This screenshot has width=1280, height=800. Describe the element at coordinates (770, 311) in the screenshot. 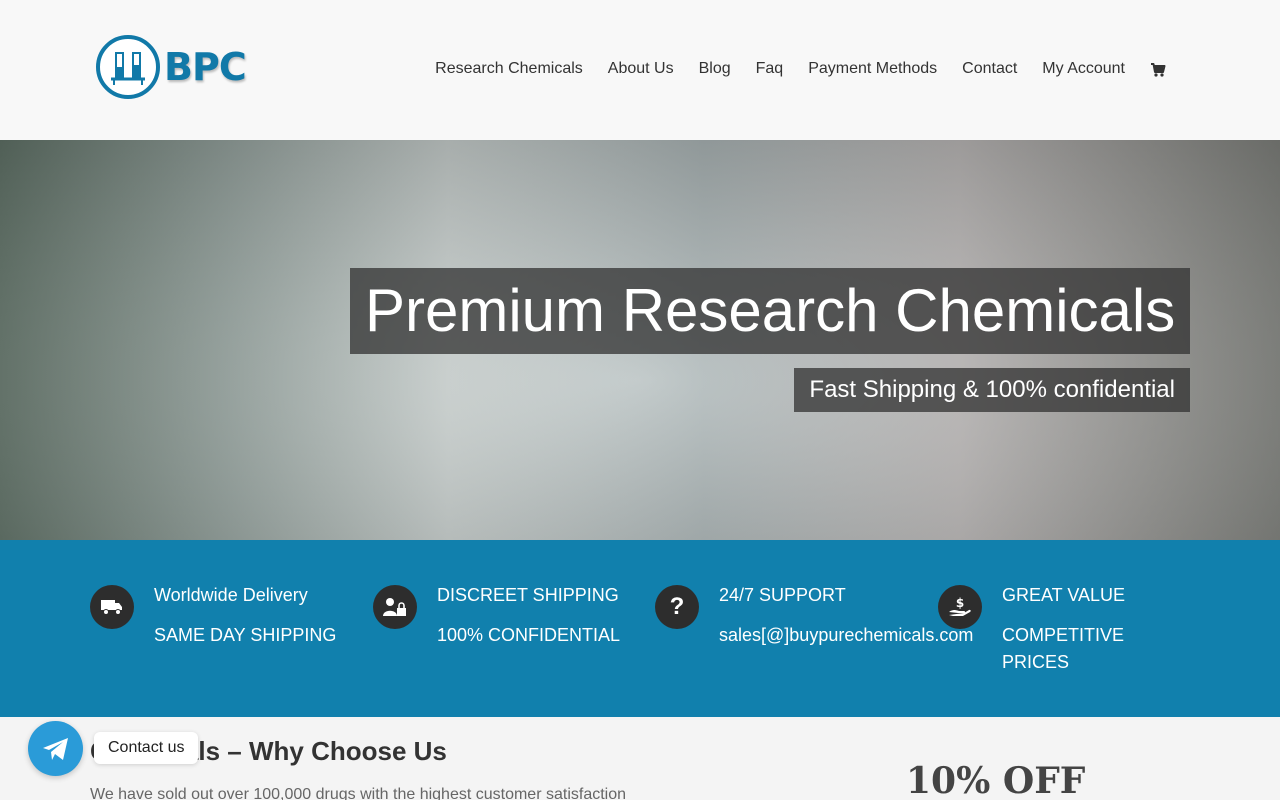

I see `hero-title: Premium Research Chemicals` at that location.